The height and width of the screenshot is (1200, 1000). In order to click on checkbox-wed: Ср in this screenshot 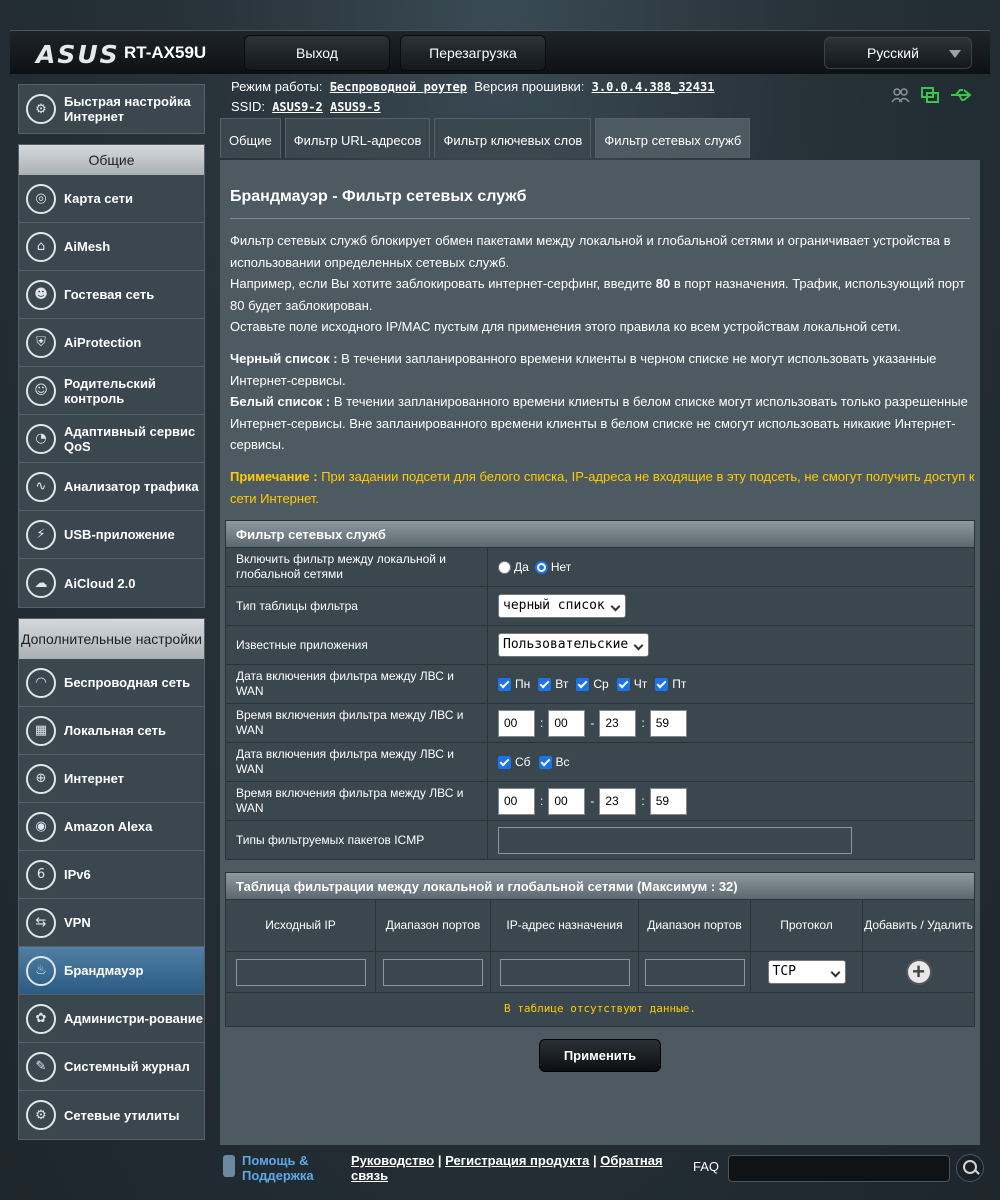, I will do `click(592, 684)`.